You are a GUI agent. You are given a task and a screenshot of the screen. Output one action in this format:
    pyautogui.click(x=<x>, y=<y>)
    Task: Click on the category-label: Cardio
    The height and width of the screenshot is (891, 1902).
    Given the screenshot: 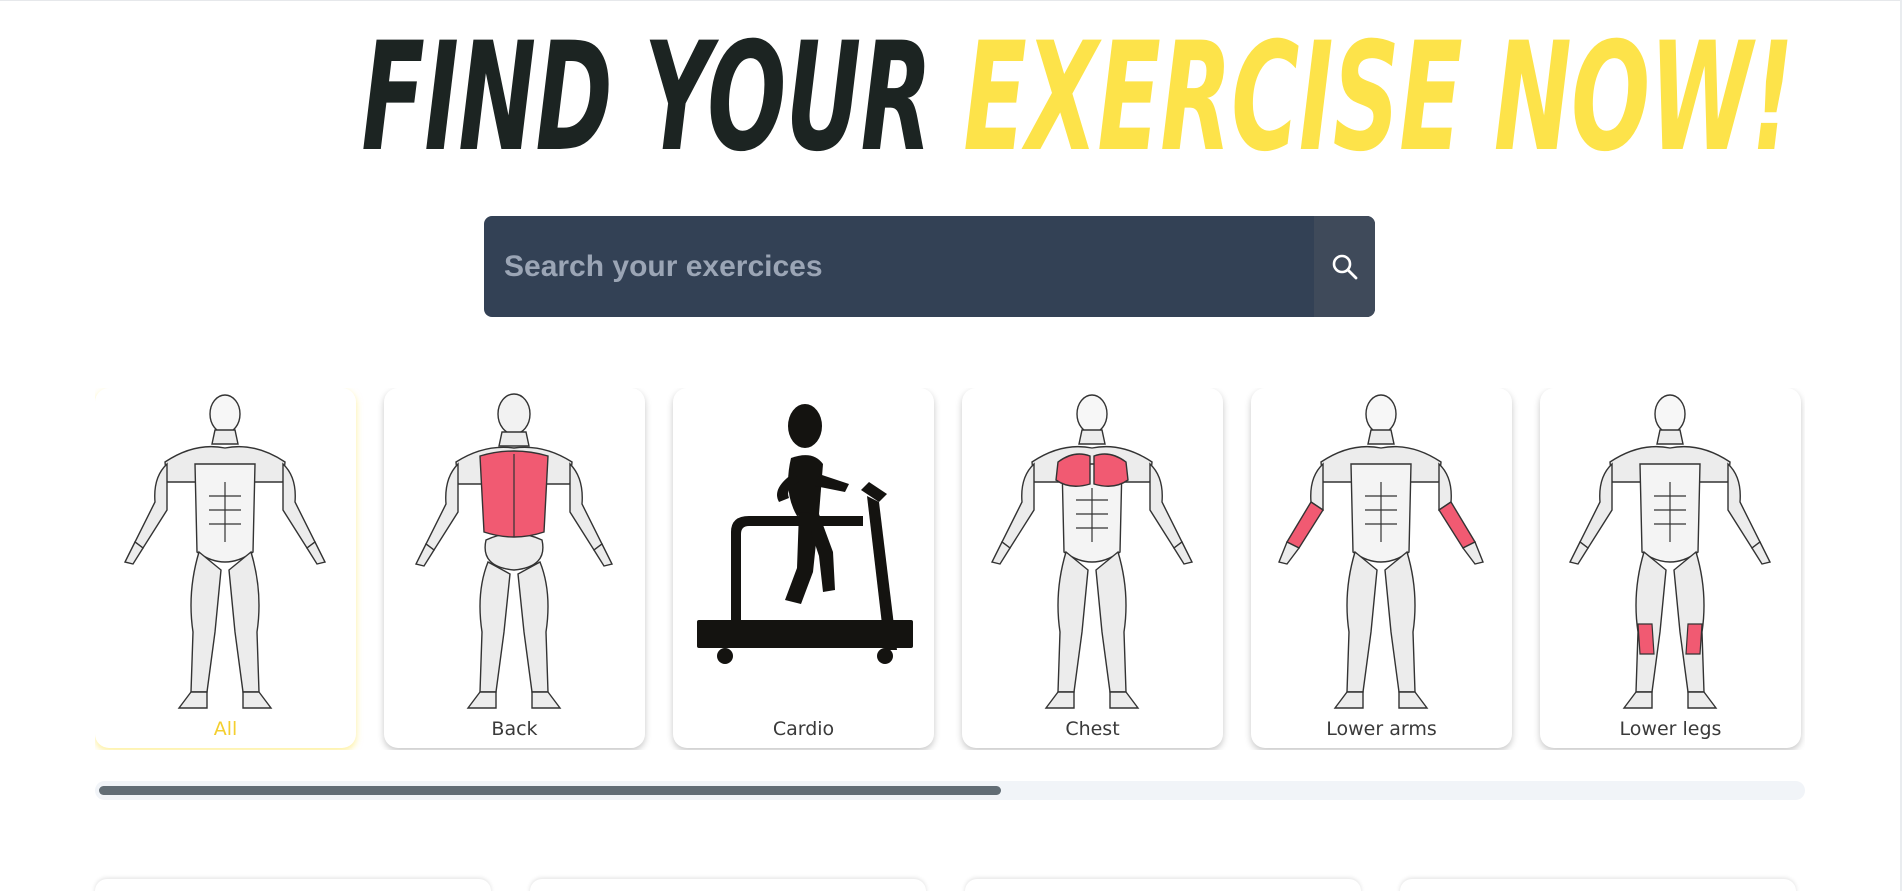 What is the action you would take?
    pyautogui.click(x=803, y=729)
    